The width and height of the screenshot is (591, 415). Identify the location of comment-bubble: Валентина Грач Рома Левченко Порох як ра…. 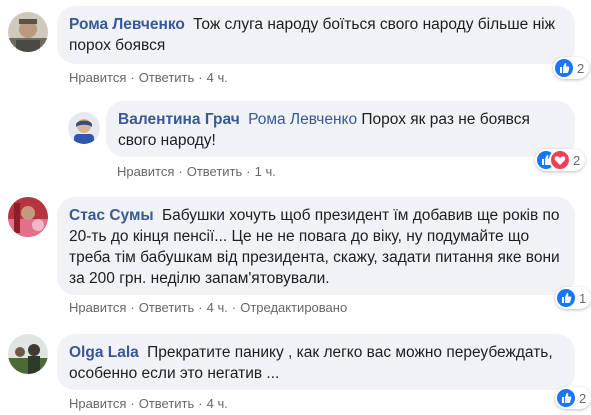
(340, 129).